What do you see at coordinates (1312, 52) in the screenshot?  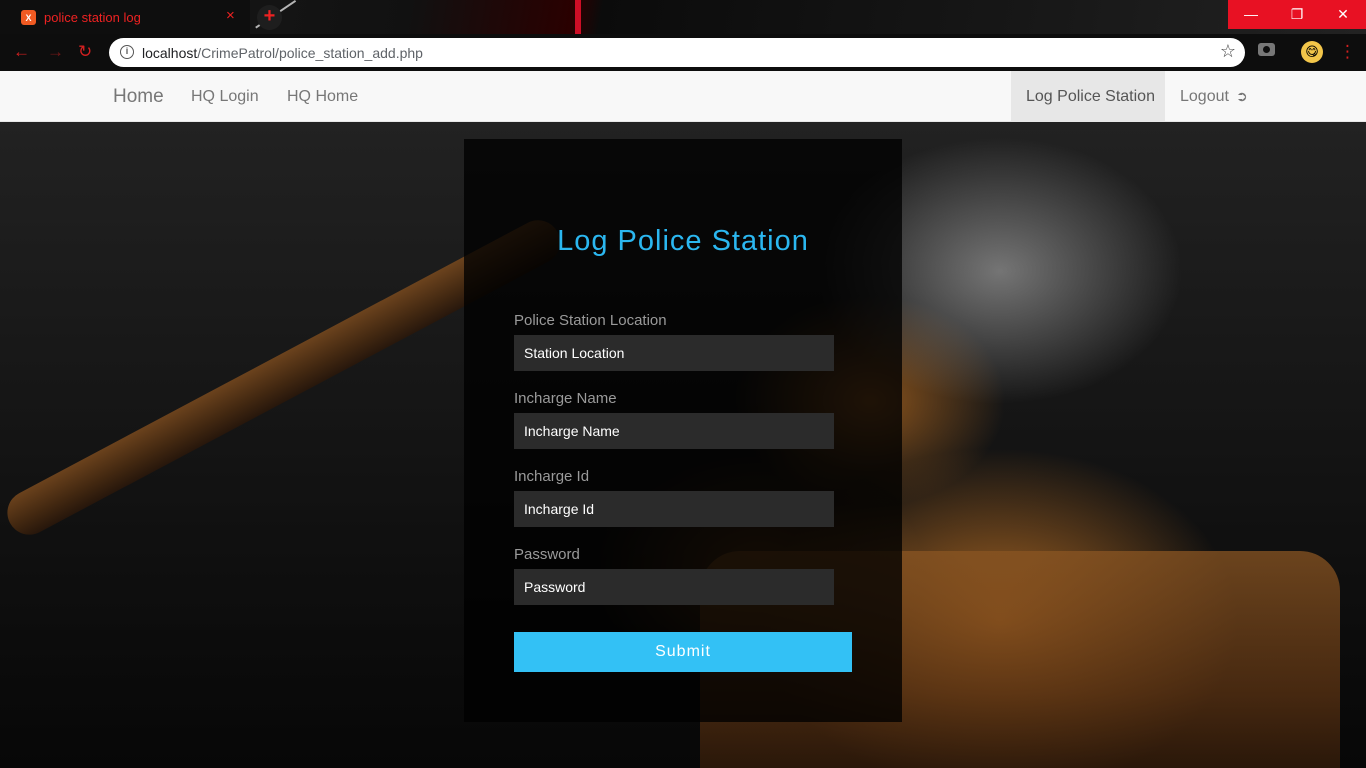 I see `avatar: 😋` at bounding box center [1312, 52].